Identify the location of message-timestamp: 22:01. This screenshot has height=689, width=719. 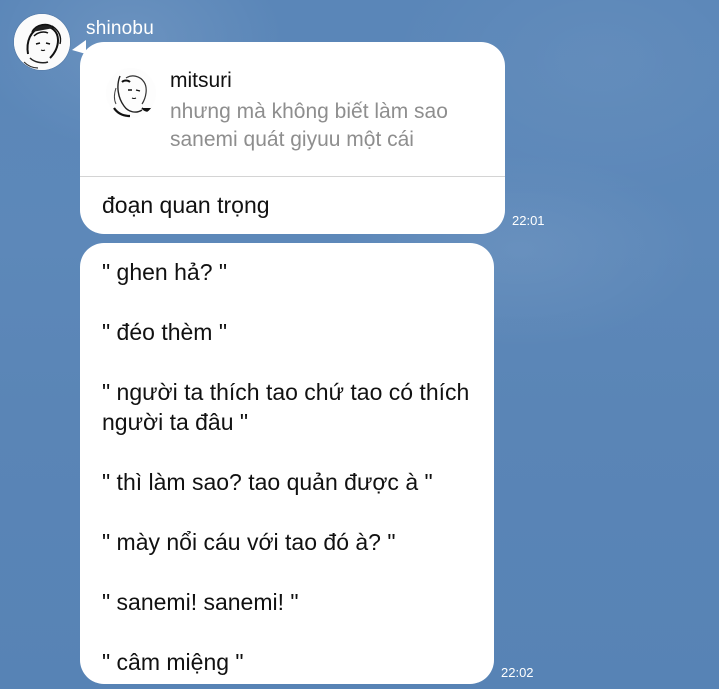
(528, 220).